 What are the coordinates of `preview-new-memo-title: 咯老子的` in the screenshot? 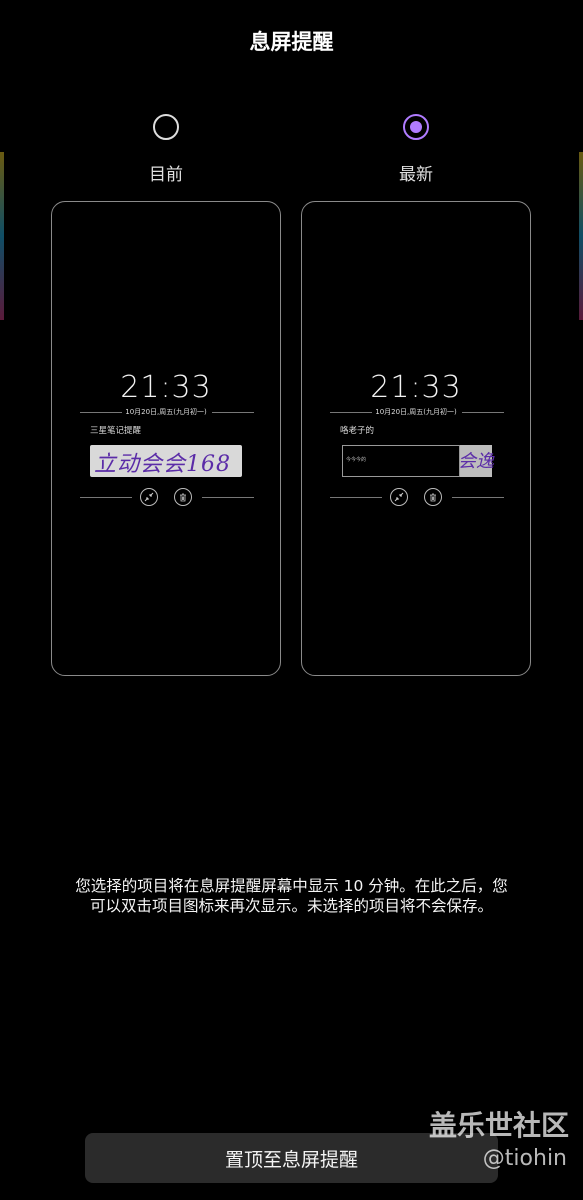 It's located at (357, 431).